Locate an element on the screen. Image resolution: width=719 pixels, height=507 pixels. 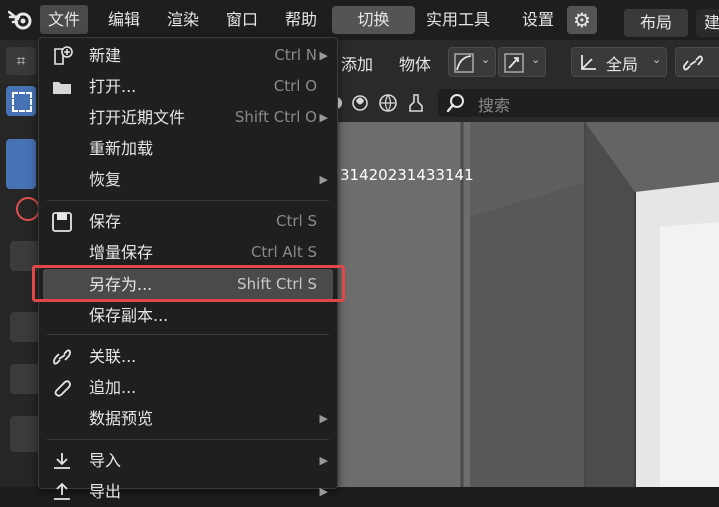
menu-item-label: 导出 is located at coordinates (105, 491).